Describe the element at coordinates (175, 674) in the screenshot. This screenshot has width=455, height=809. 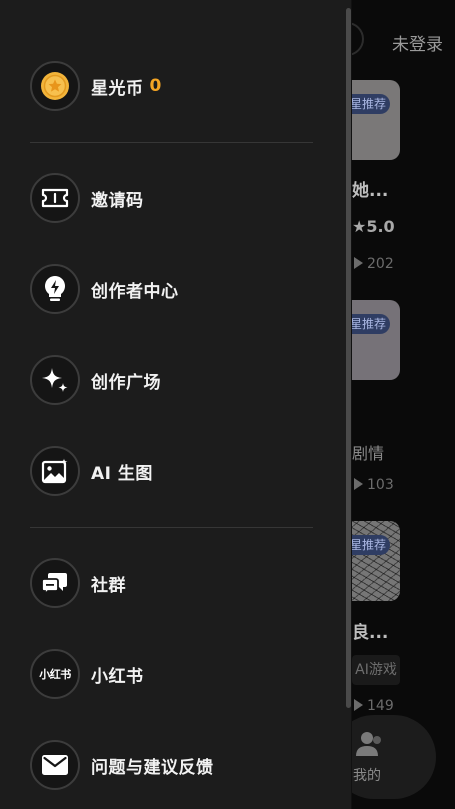
I see `menu-item-xiaohongshu: 小红书 小红书` at that location.